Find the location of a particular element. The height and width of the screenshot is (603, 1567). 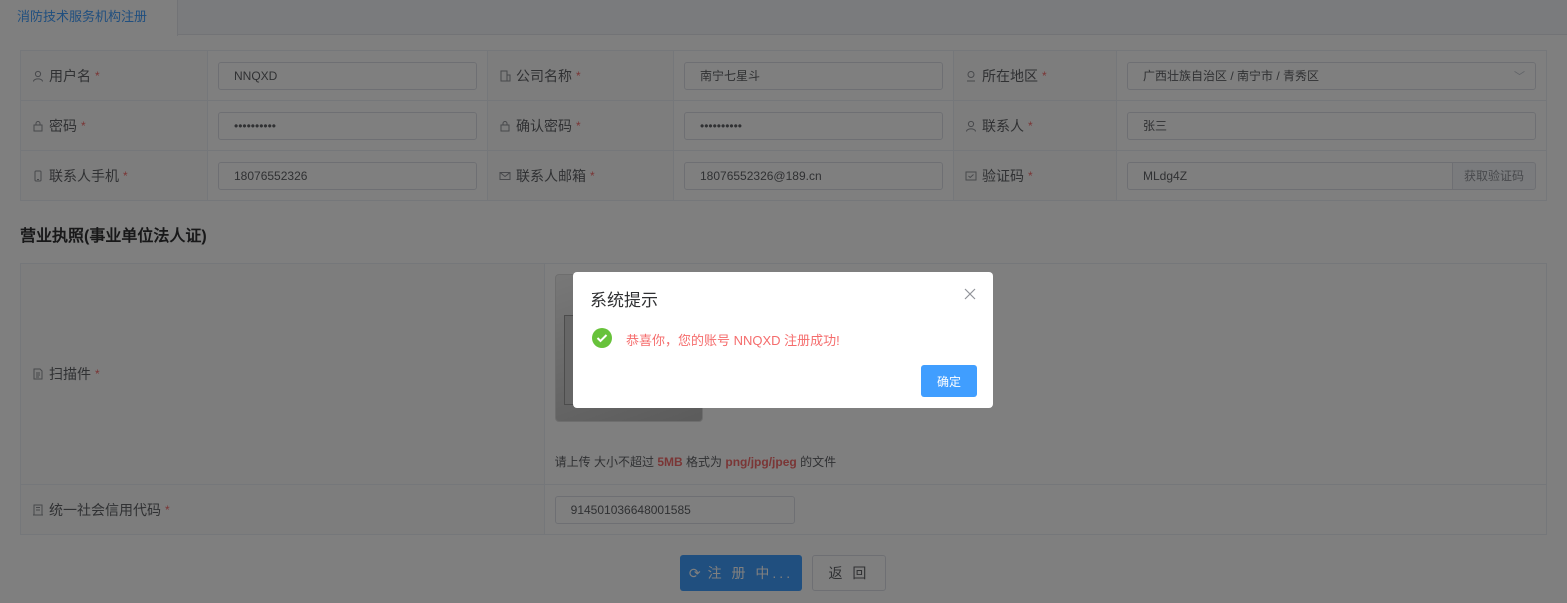

dialog-title: 系统提示 is located at coordinates (624, 300).